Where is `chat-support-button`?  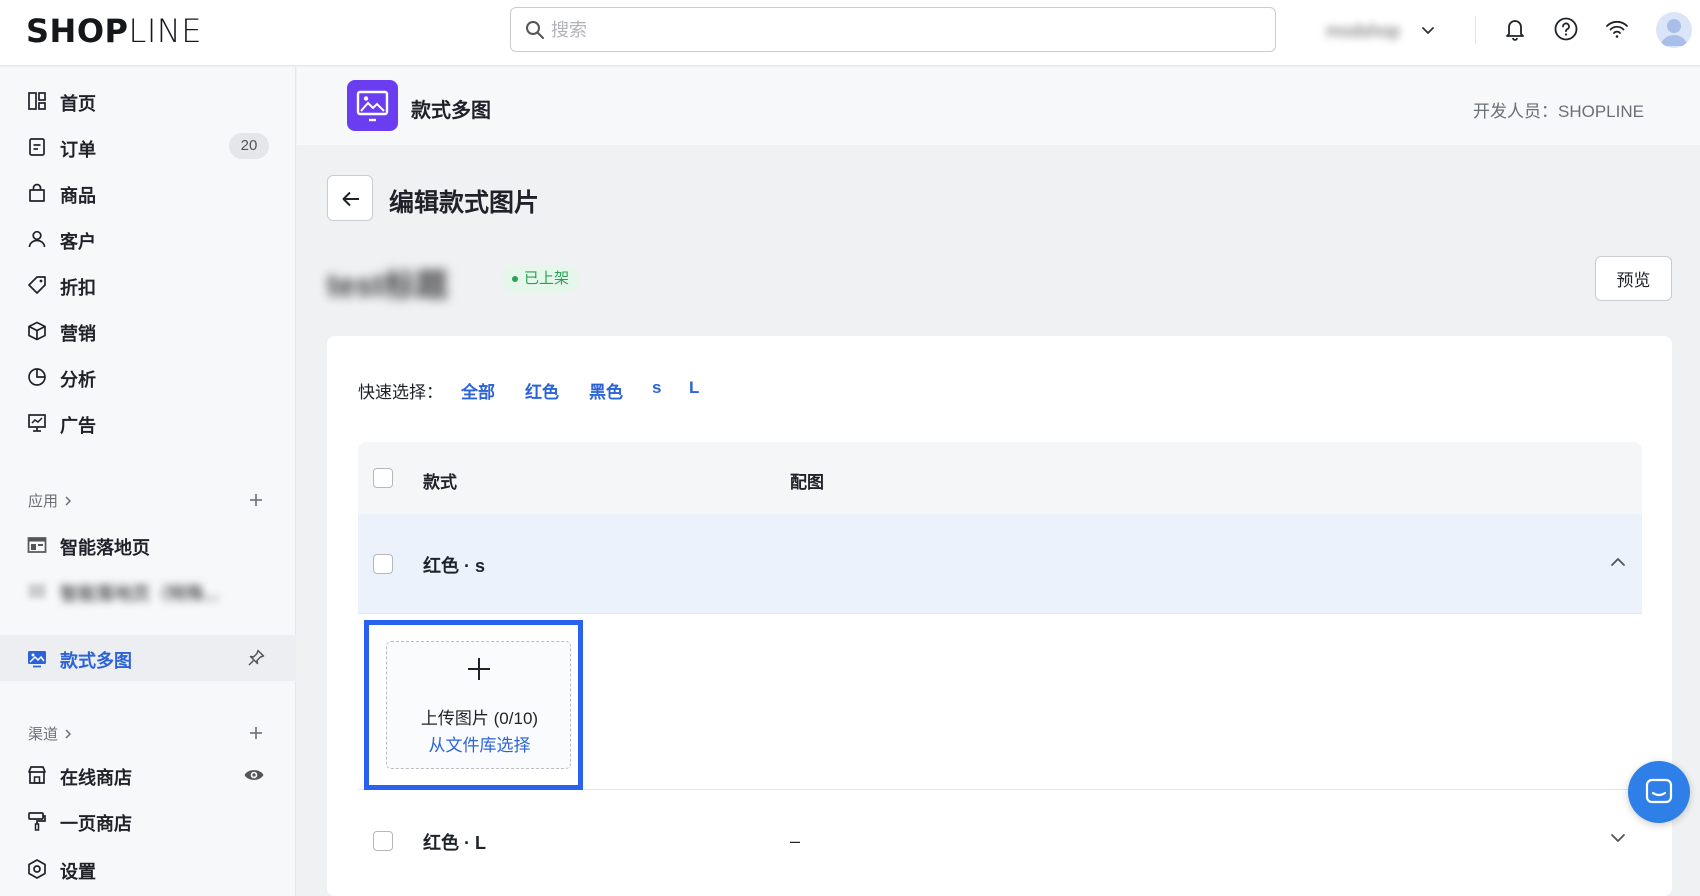 chat-support-button is located at coordinates (1659, 792).